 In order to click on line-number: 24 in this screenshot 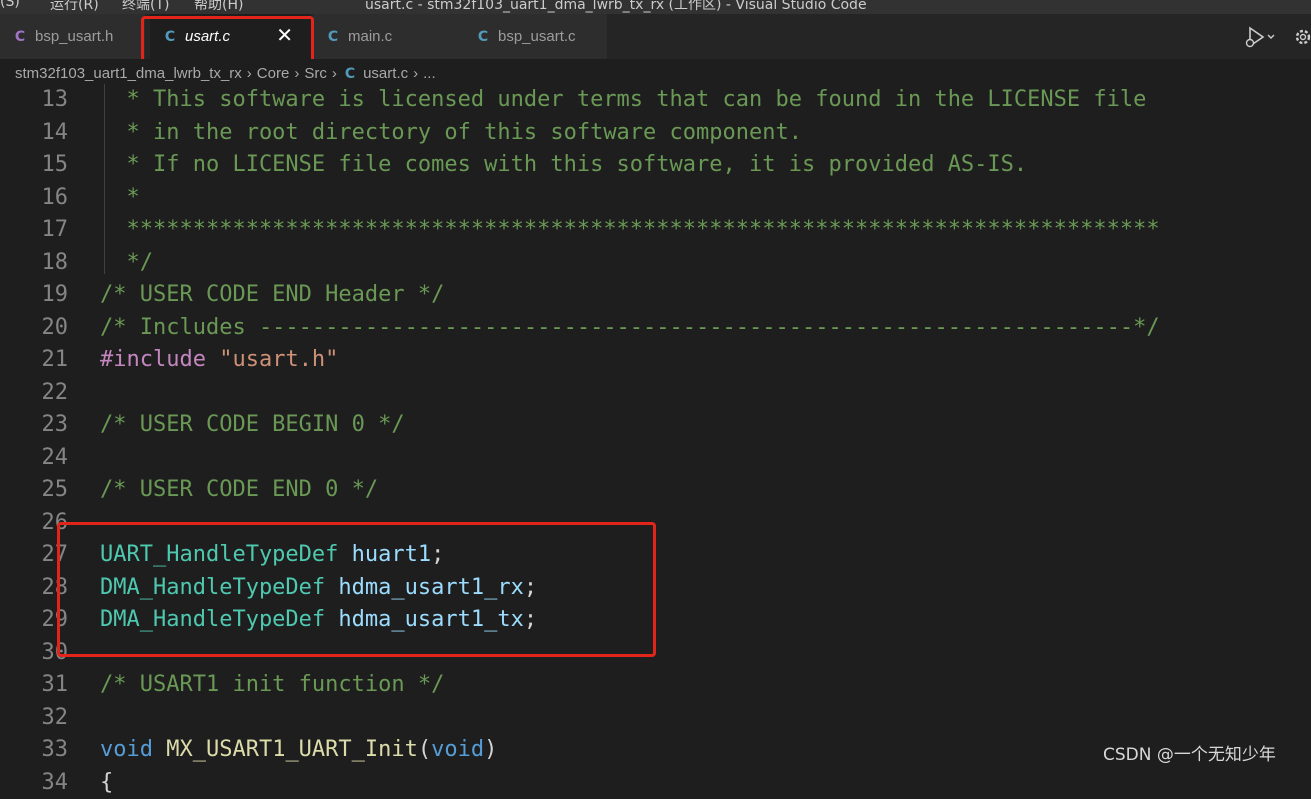, I will do `click(55, 457)`.